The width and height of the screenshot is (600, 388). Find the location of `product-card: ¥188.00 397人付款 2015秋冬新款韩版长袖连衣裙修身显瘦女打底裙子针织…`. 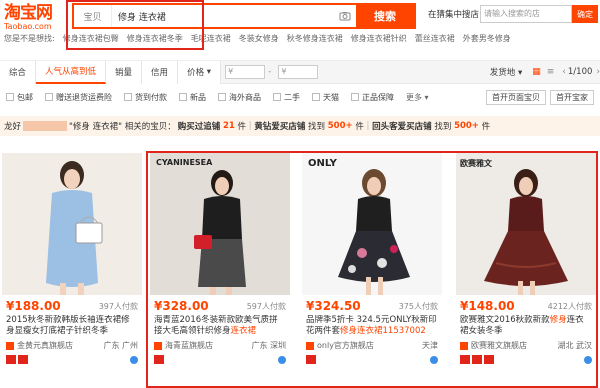

product-card: ¥188.00 397人付款 2015秋冬新款韩版长袖连衣裙修身显瘦女打底裙子针织… is located at coordinates (72, 270).